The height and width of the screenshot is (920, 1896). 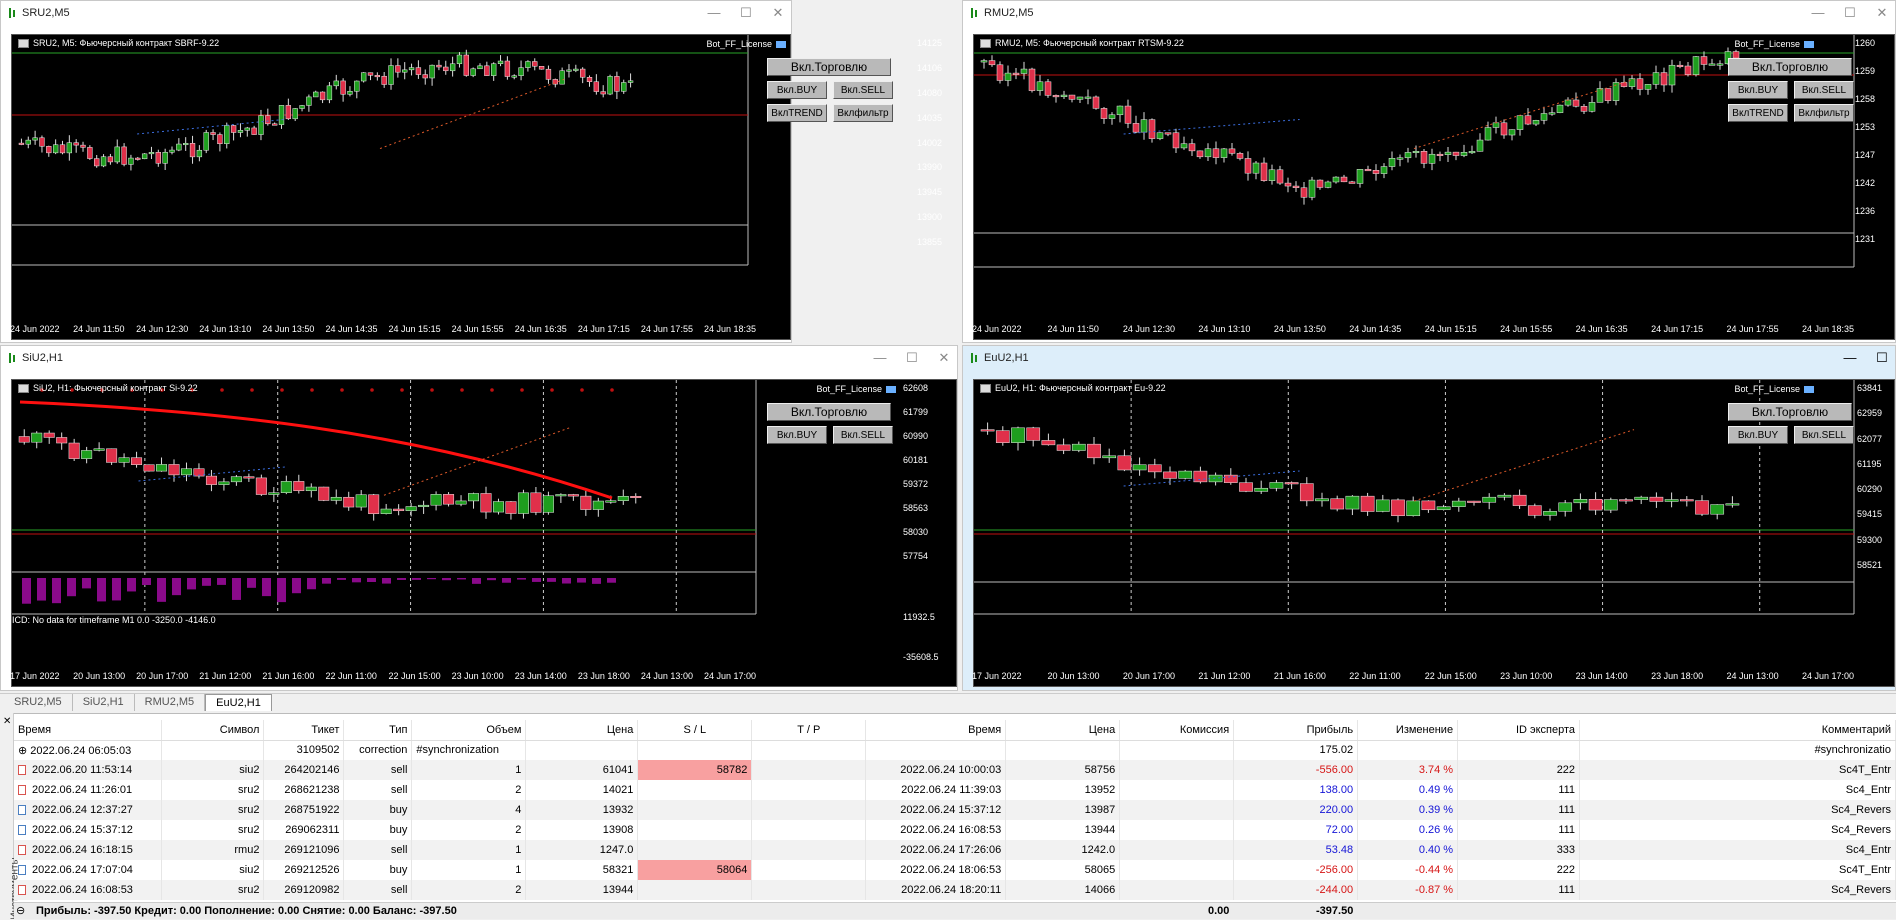 I want to click on footer-profit: -397.50, so click(x=1335, y=911).